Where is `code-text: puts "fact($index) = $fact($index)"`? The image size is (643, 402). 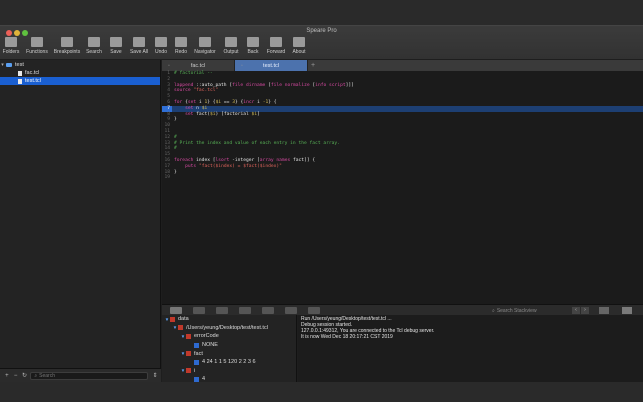 code-text: puts "fact($index) = $fact($index)" is located at coordinates (227, 167).